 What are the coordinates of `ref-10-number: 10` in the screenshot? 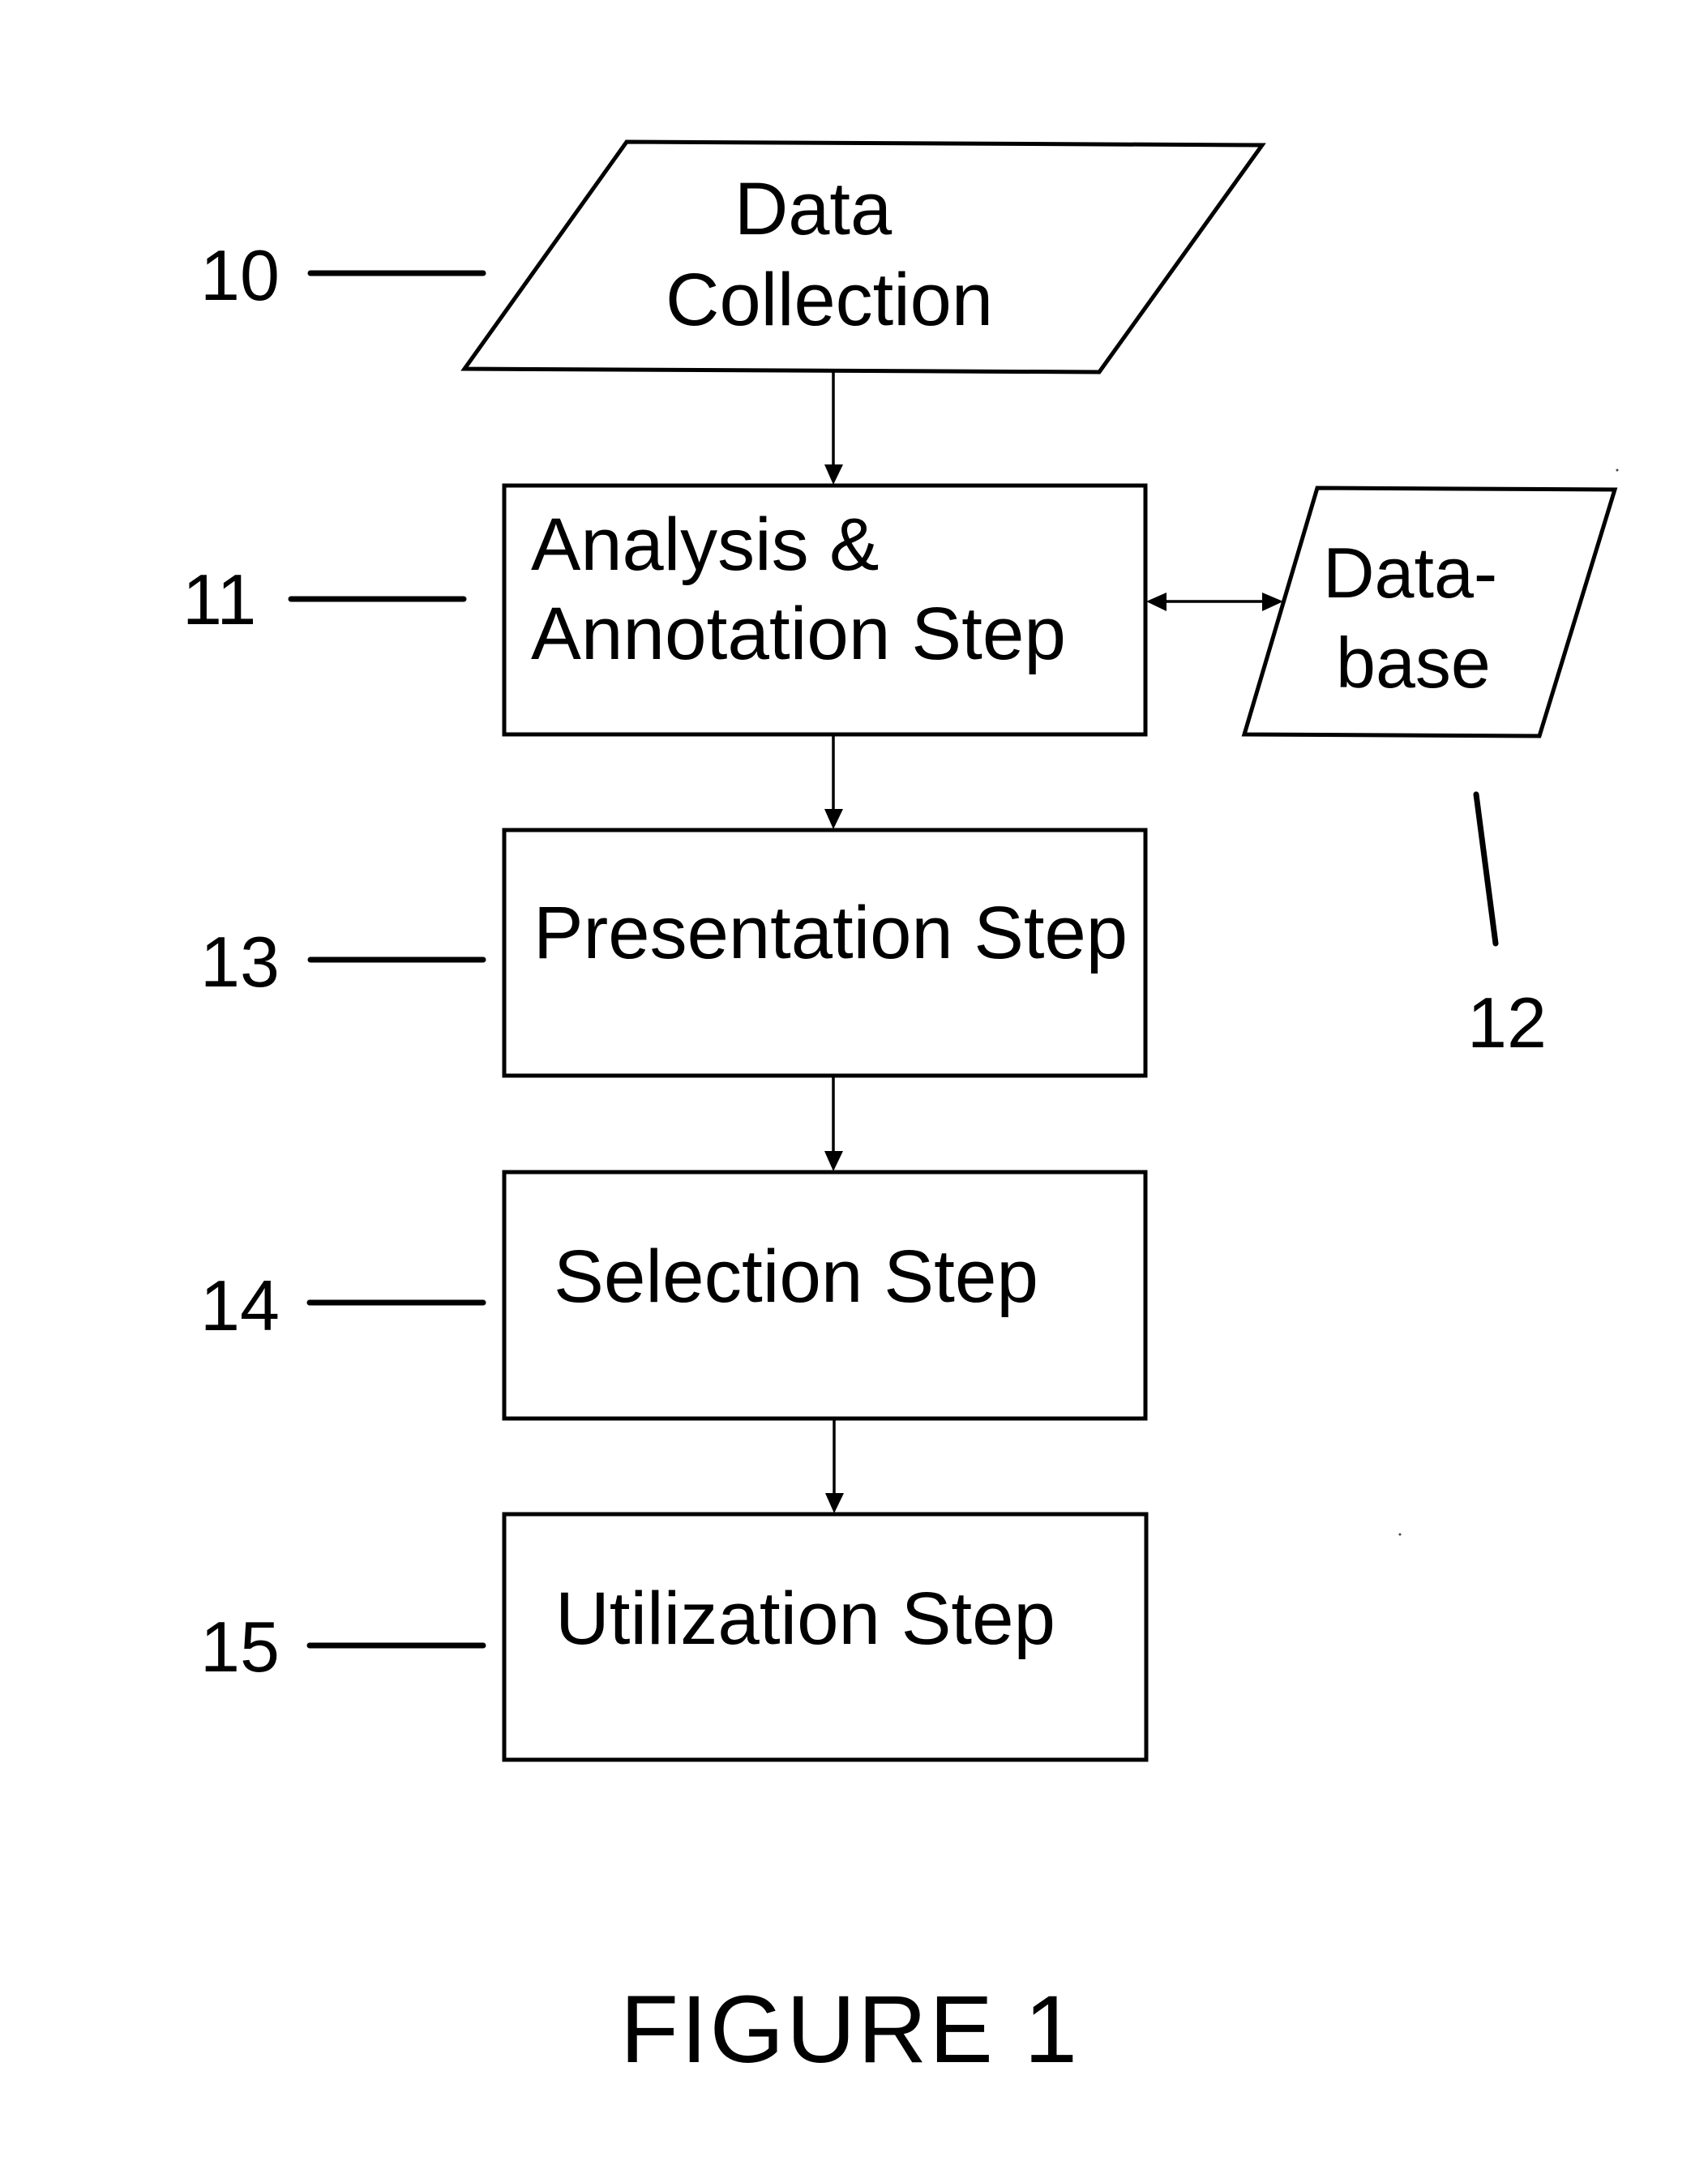 It's located at (240, 275).